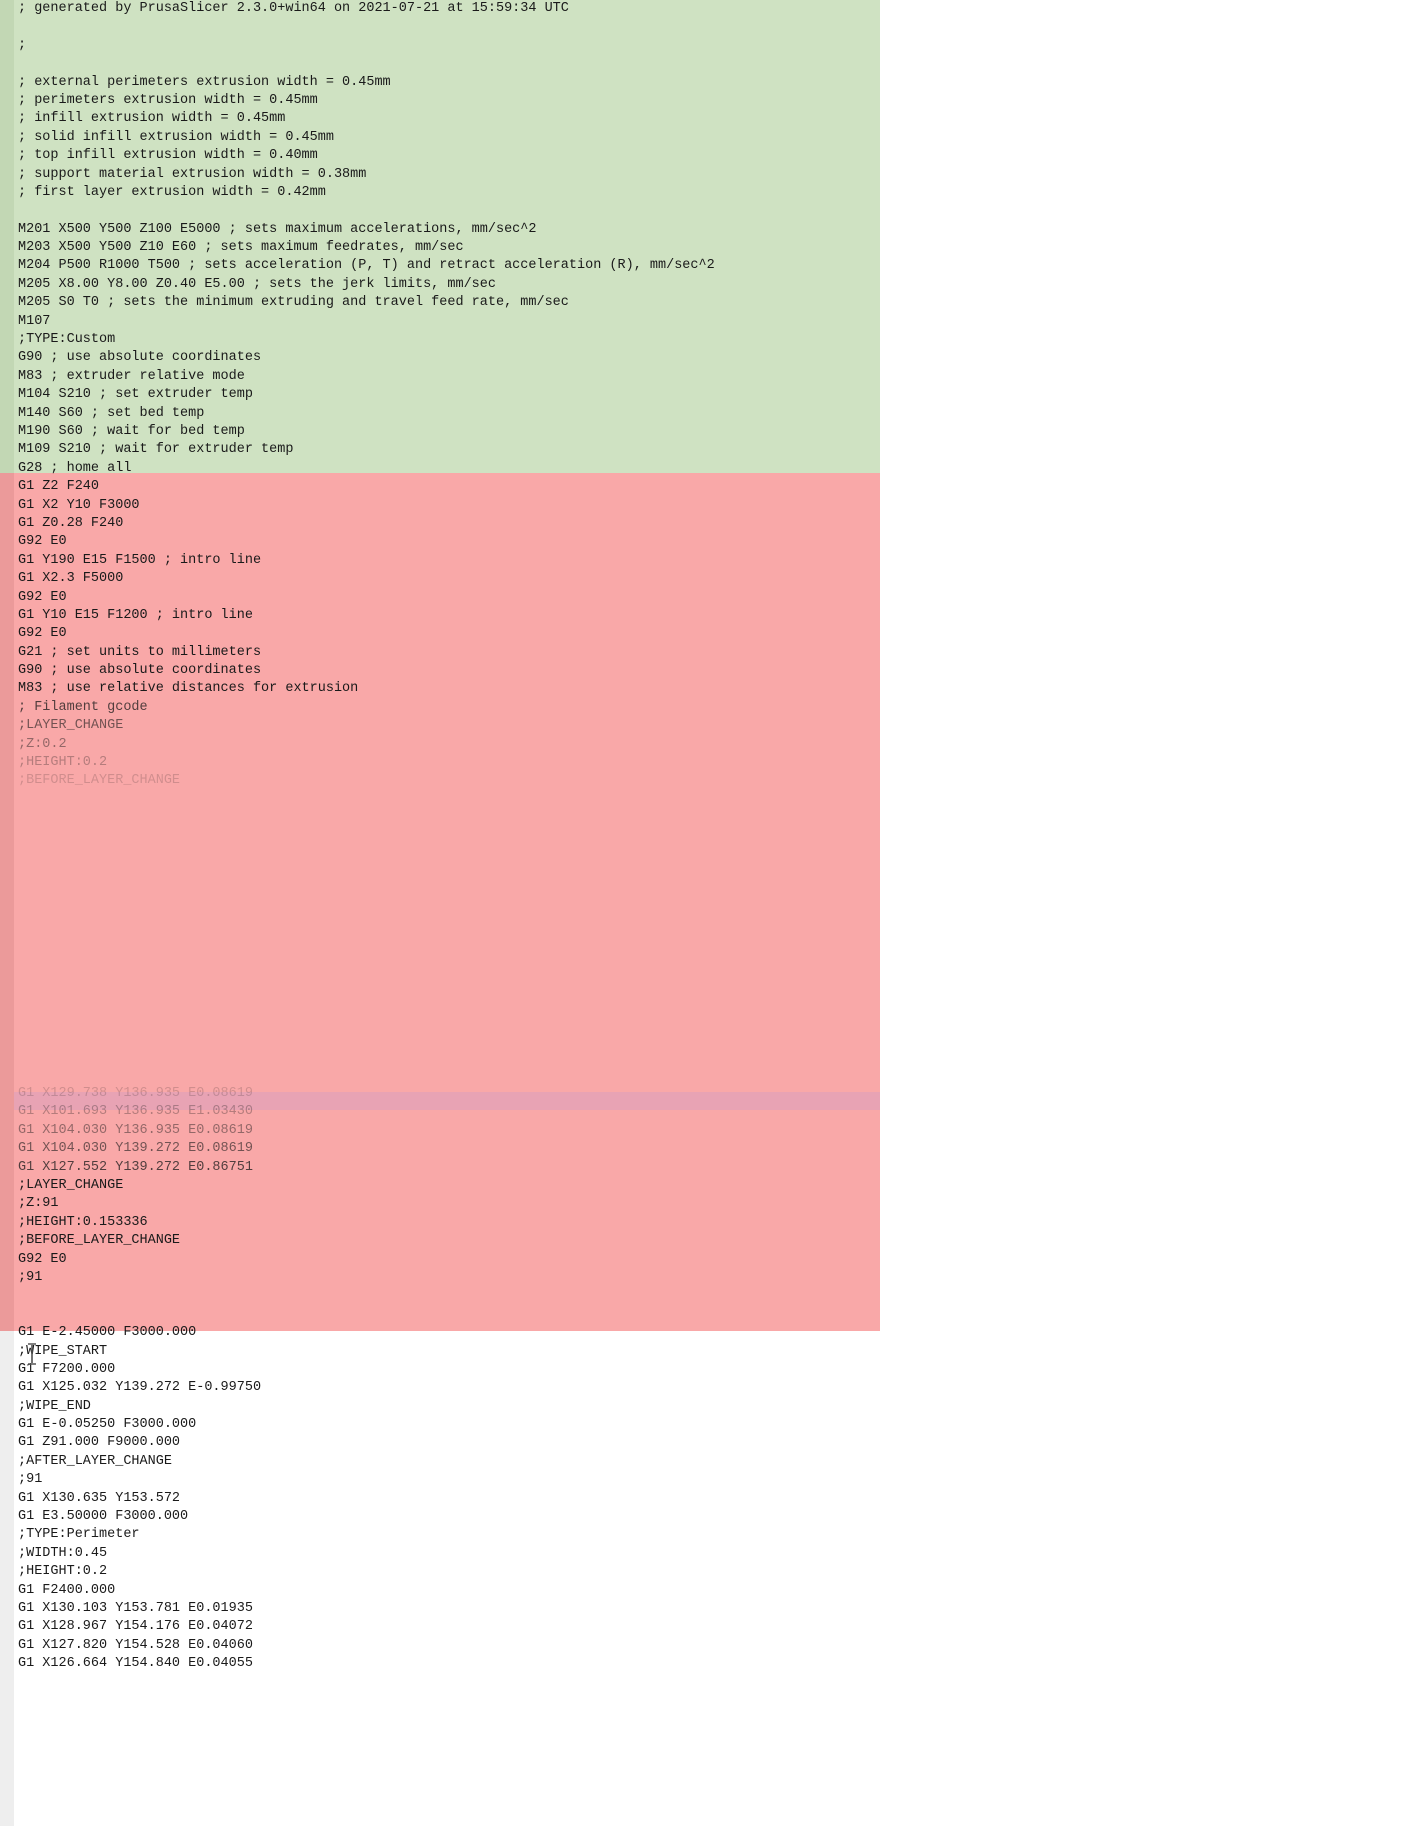  What do you see at coordinates (107, 1333) in the screenshot?
I see `code-line: G1 E-2.45000 F3000.000` at bounding box center [107, 1333].